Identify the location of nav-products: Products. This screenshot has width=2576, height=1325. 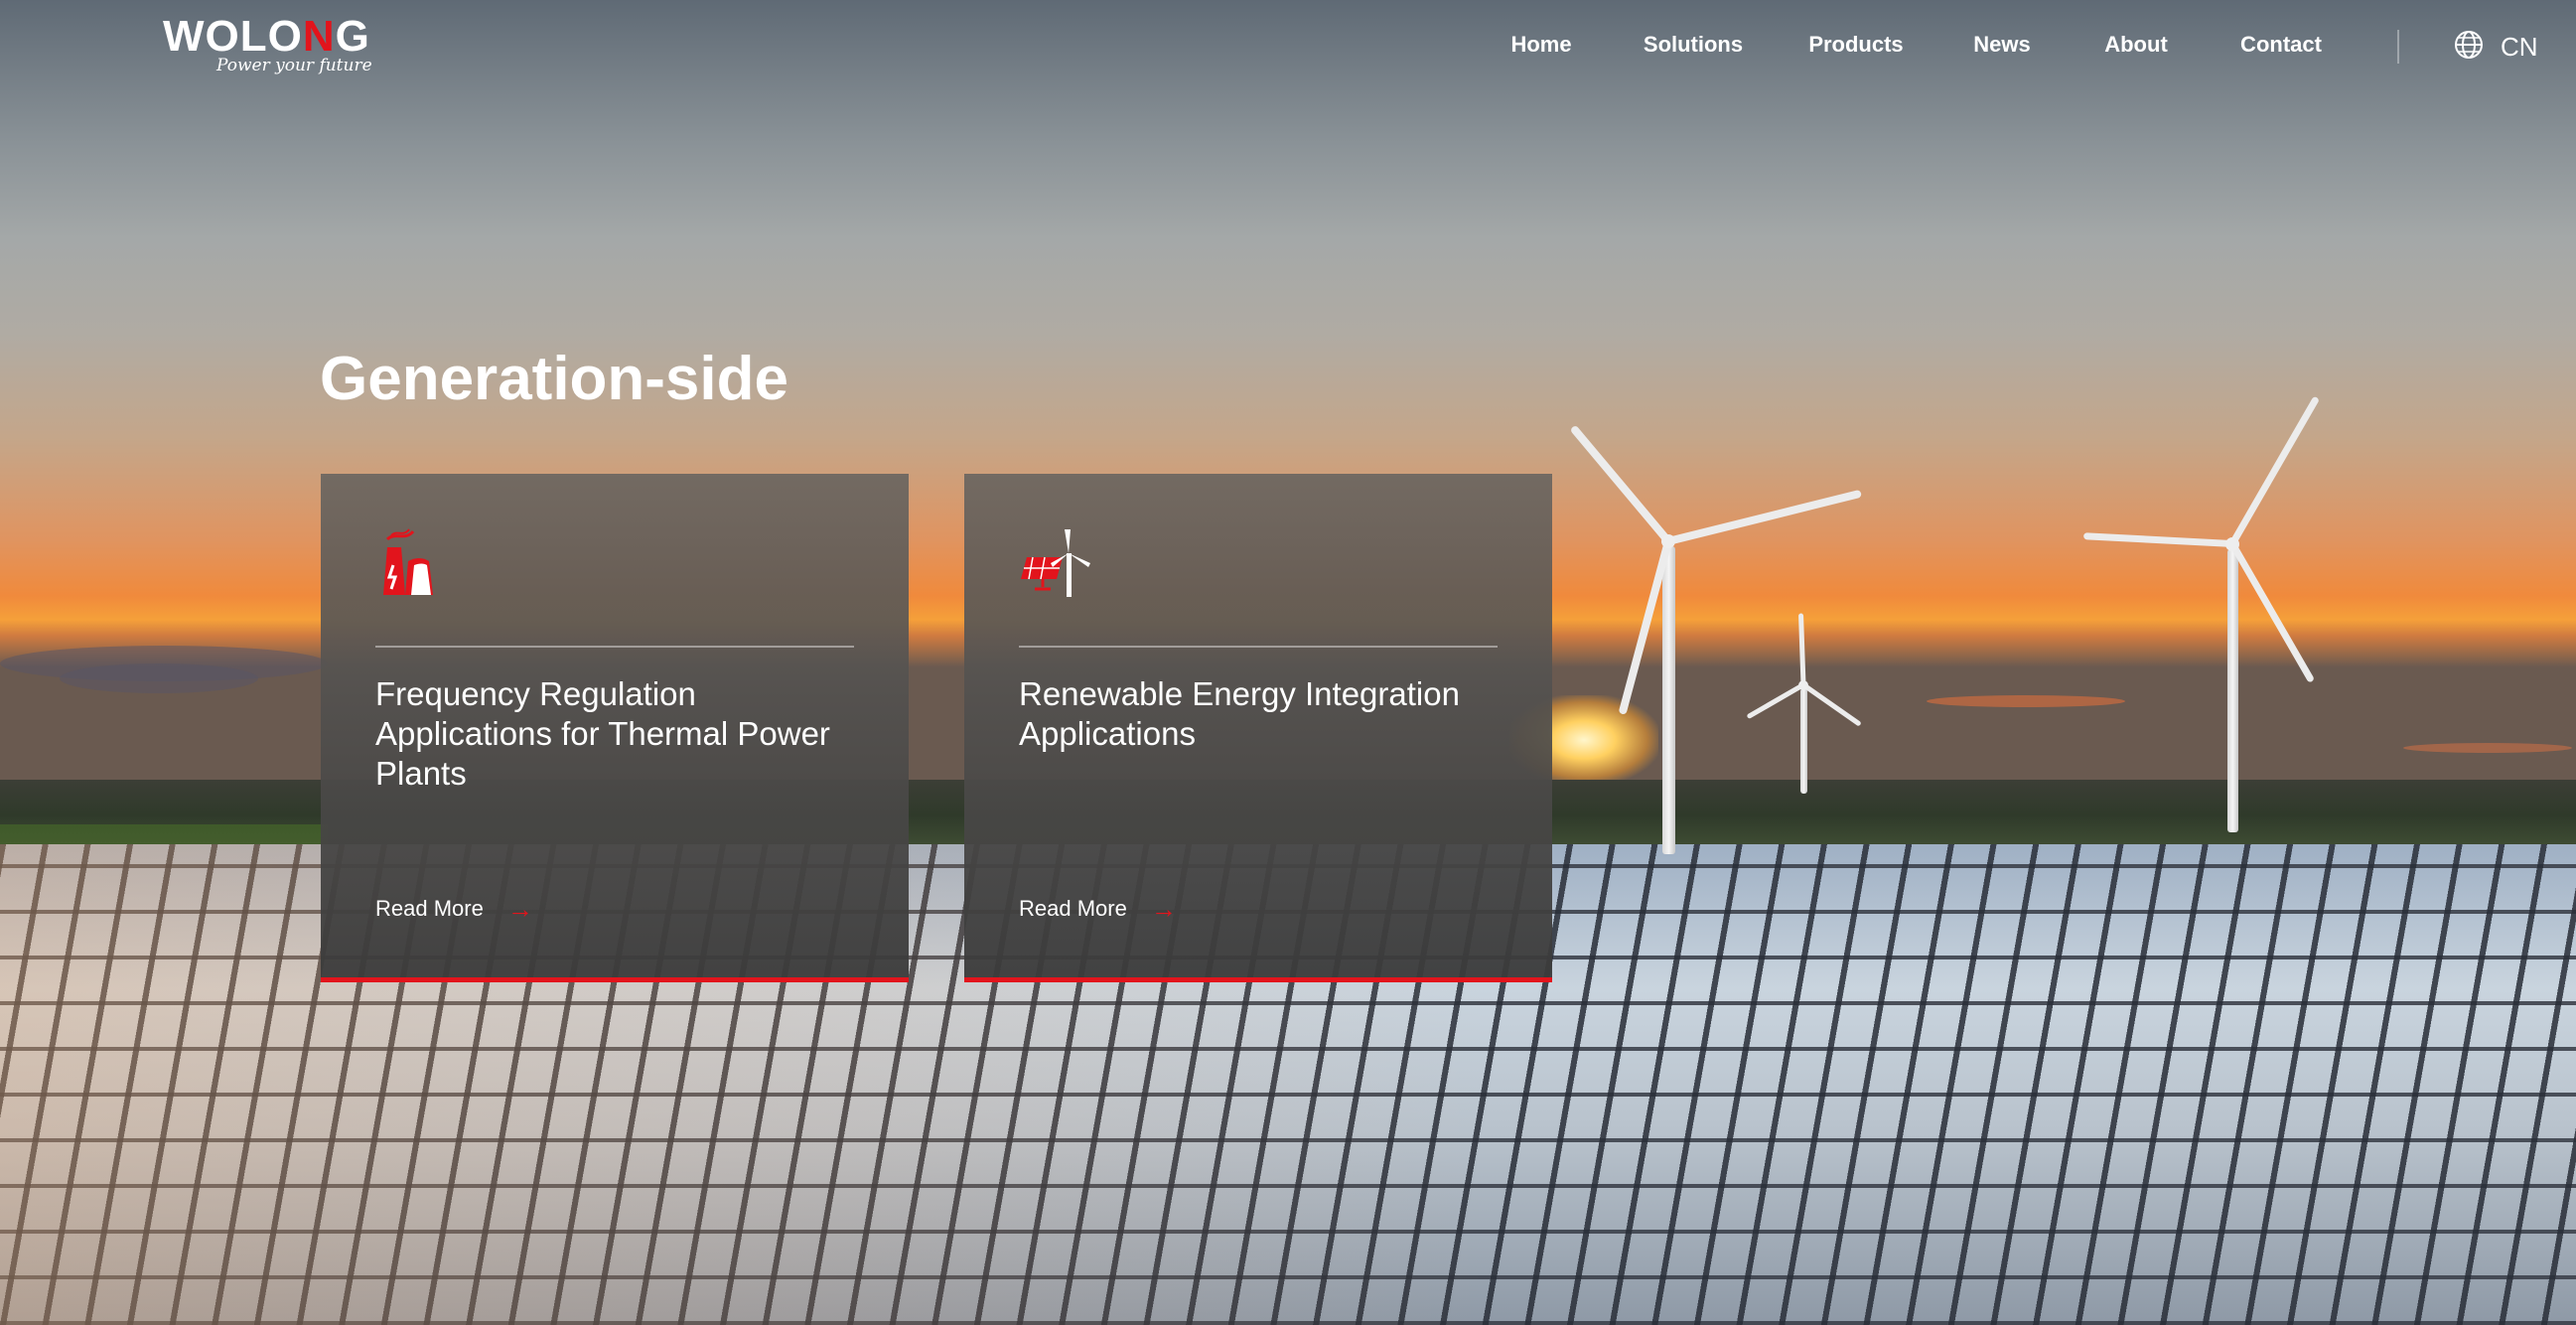
(1855, 45).